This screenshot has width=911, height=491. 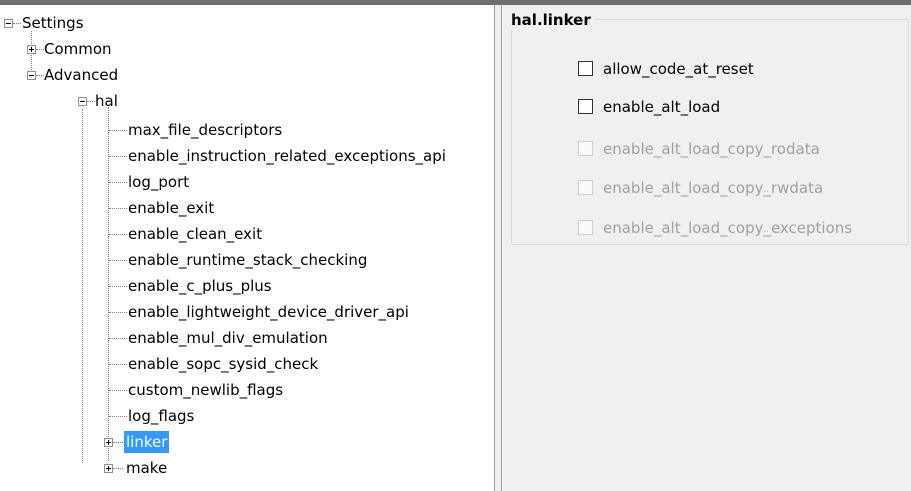 What do you see at coordinates (100, 23) in the screenshot?
I see `tree-item-settings: Settings` at bounding box center [100, 23].